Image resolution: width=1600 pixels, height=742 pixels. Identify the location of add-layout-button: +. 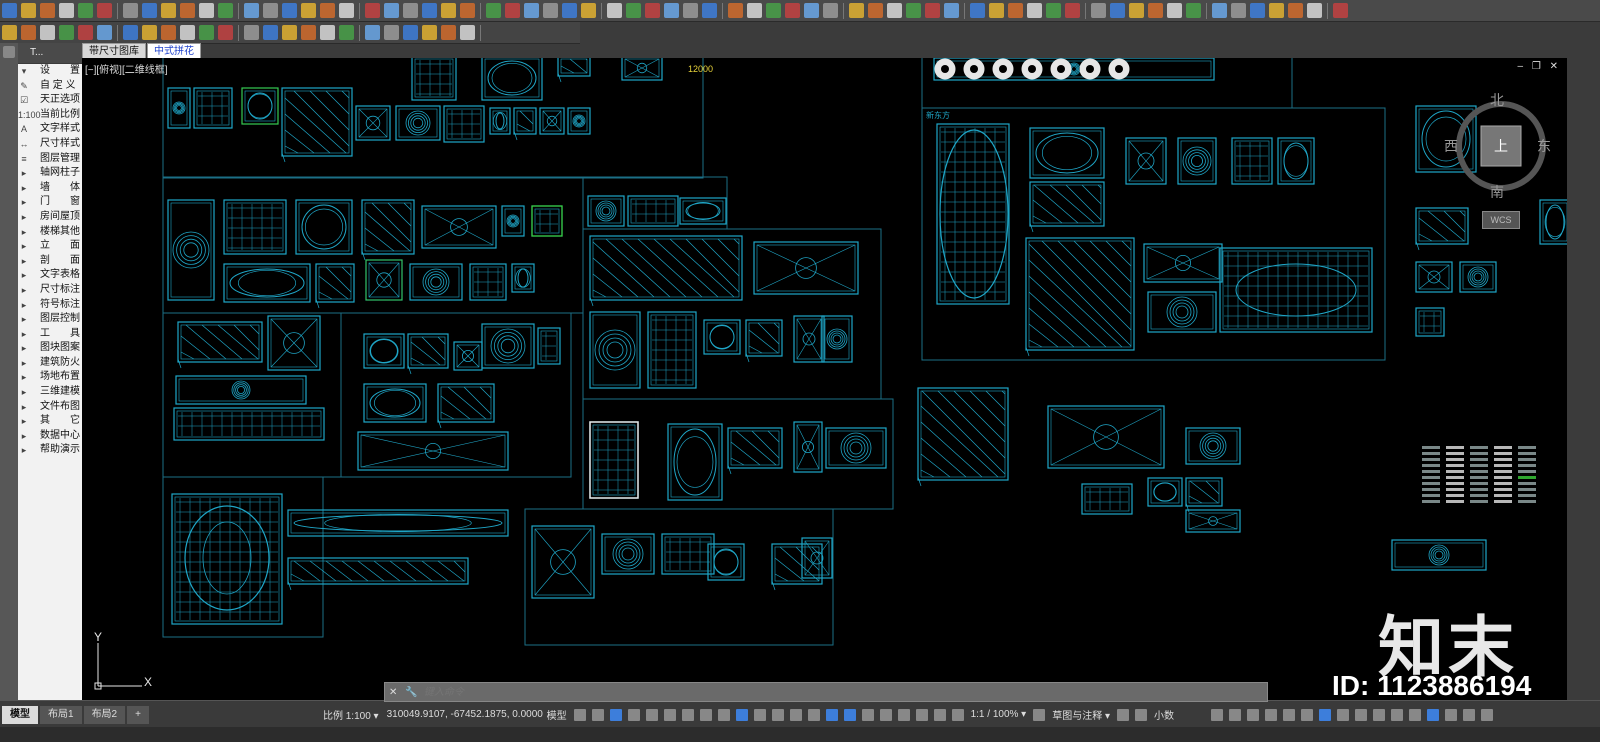
(138, 714).